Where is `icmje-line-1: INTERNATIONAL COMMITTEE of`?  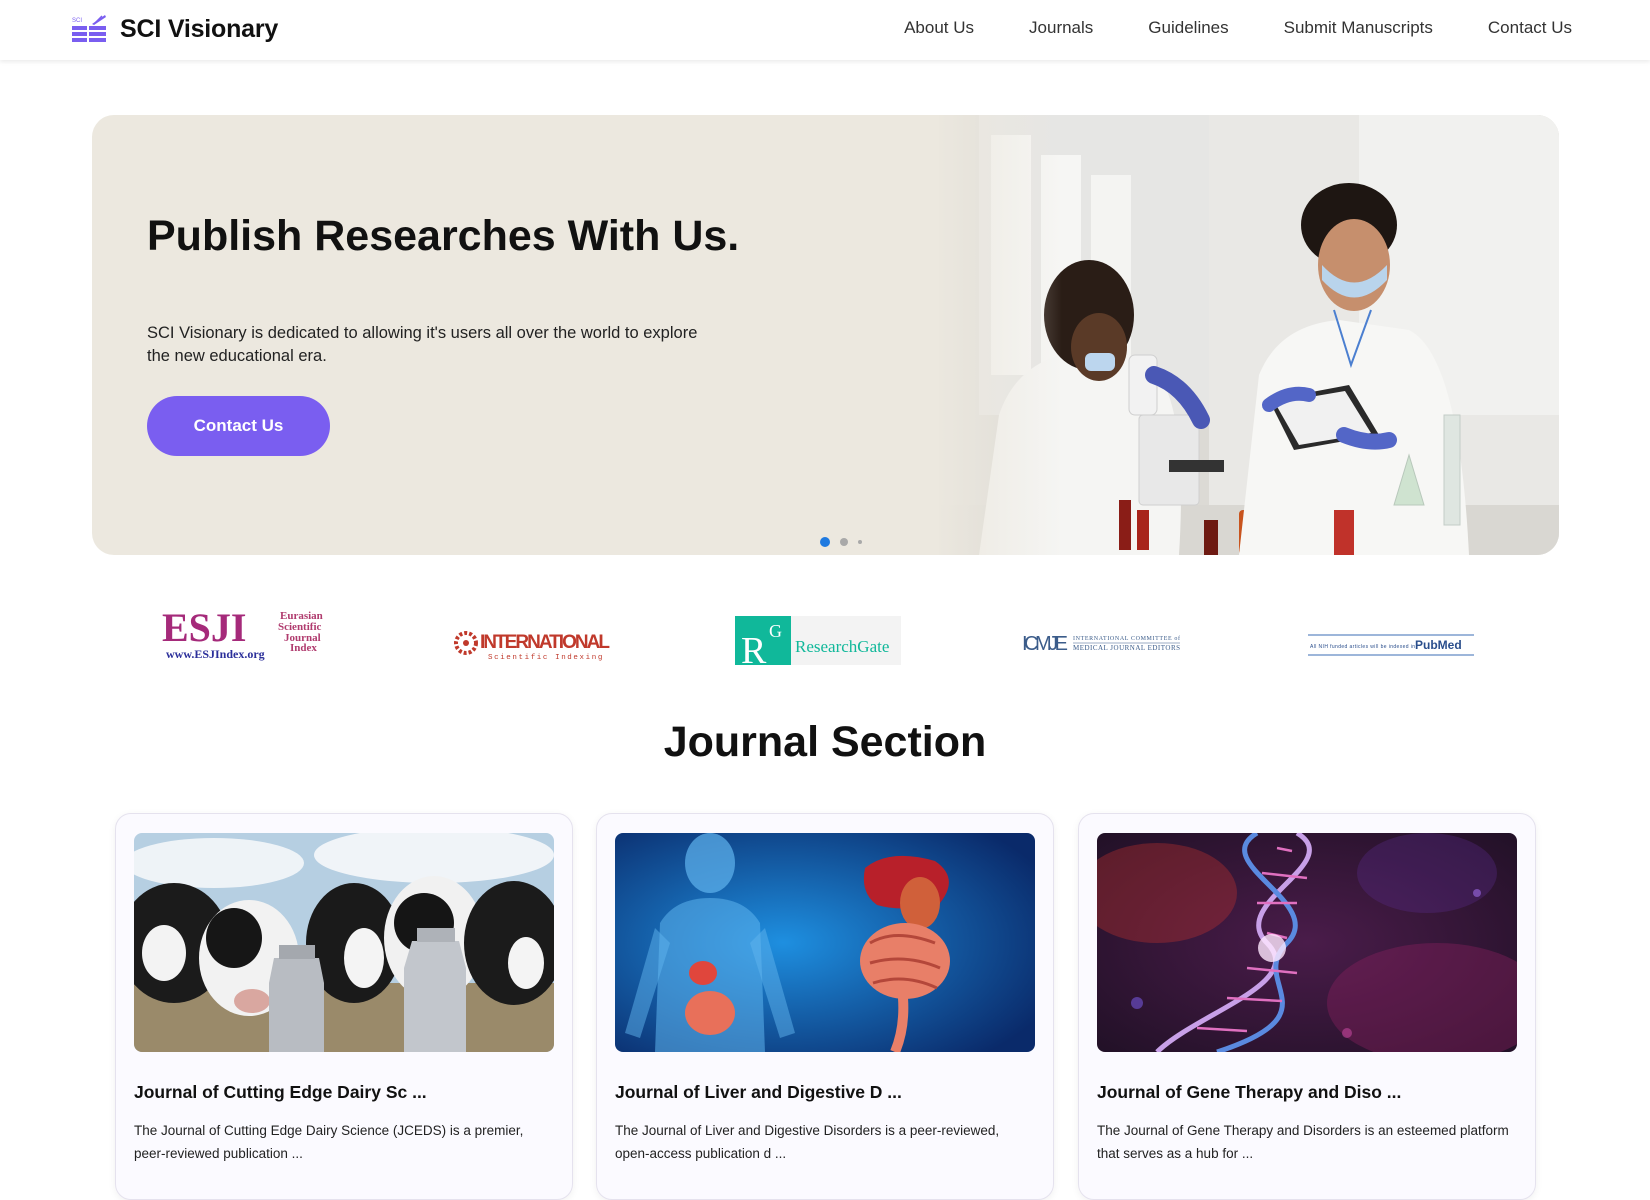 icmje-line-1: INTERNATIONAL COMMITTEE of is located at coordinates (1126, 638).